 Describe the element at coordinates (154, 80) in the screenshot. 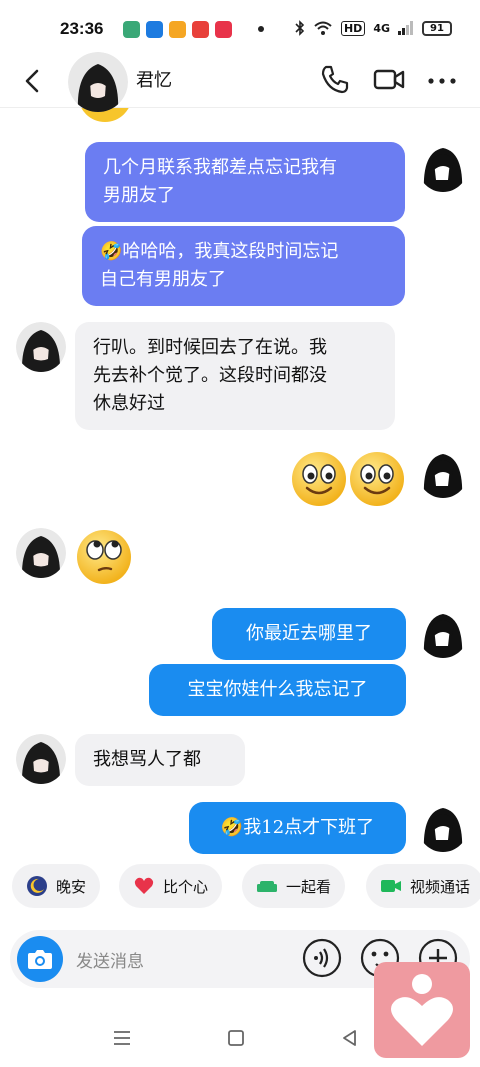

I see `contact-name: 君忆` at that location.